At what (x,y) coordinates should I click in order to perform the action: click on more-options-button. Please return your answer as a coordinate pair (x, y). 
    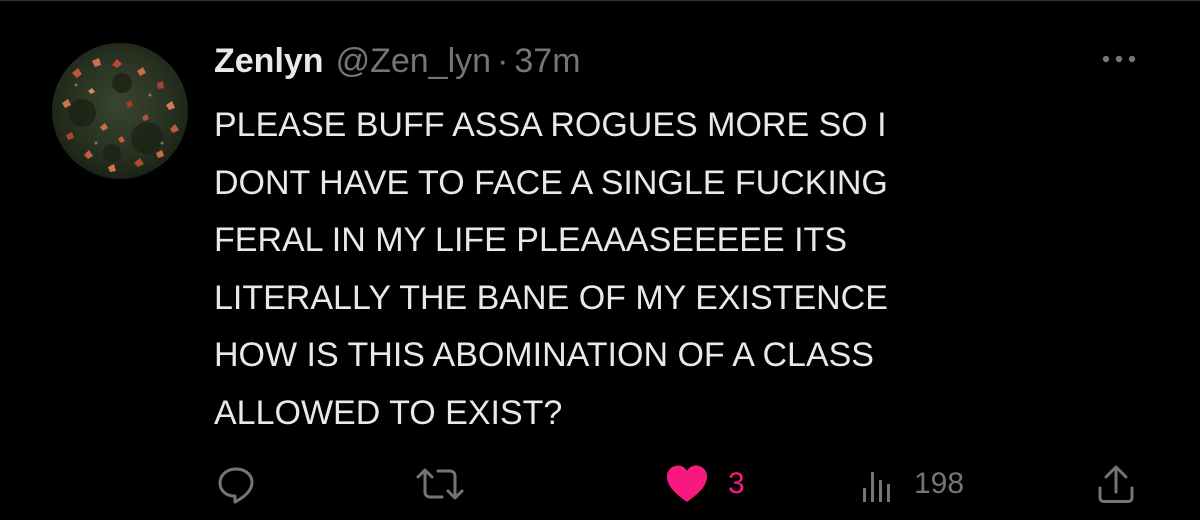
    Looking at the image, I should click on (1122, 59).